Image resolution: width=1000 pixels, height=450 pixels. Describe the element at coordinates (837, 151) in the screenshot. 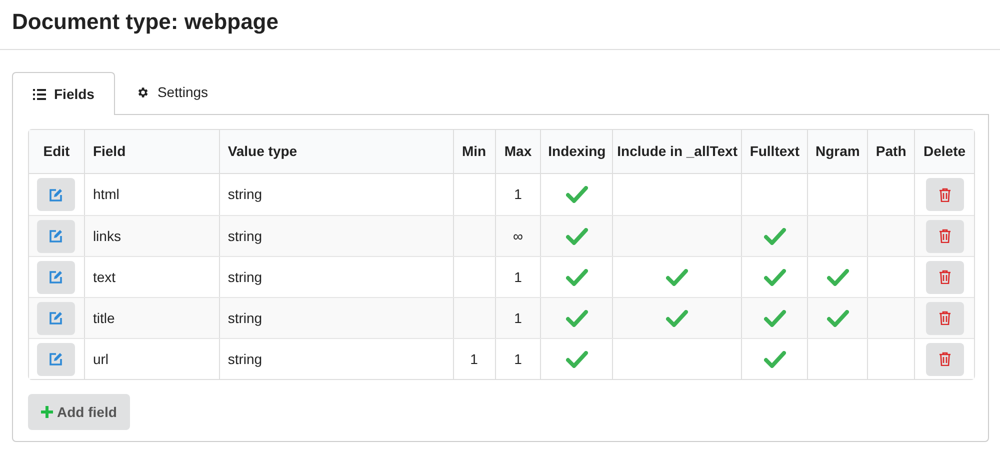

I see `column-header: Ngram` at that location.